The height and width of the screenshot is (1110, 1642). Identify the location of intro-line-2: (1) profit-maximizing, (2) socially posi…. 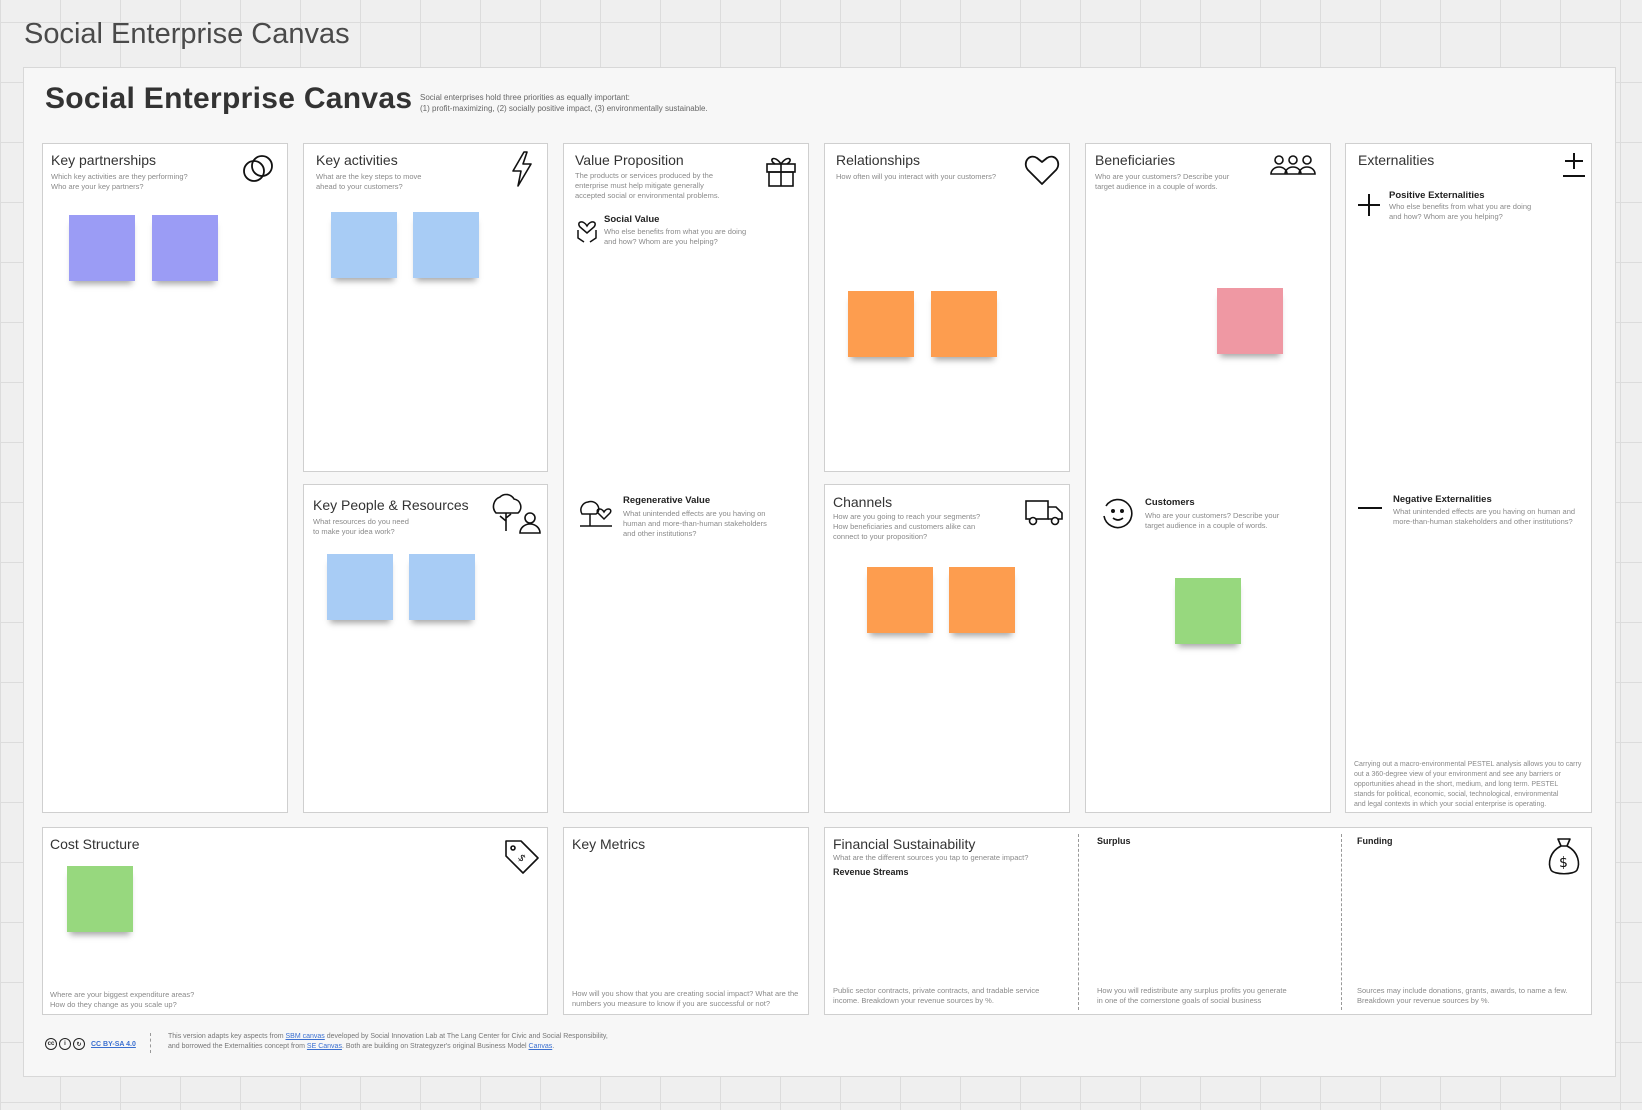
(564, 108).